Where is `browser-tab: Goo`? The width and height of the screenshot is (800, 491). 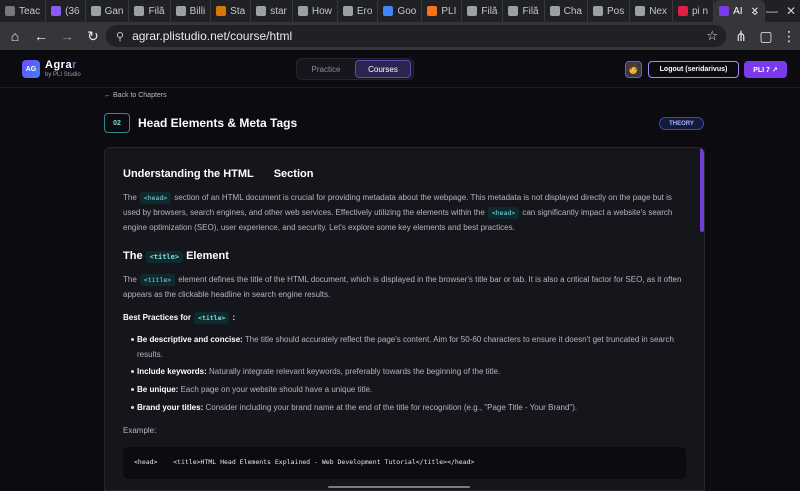 browser-tab: Goo is located at coordinates (400, 11).